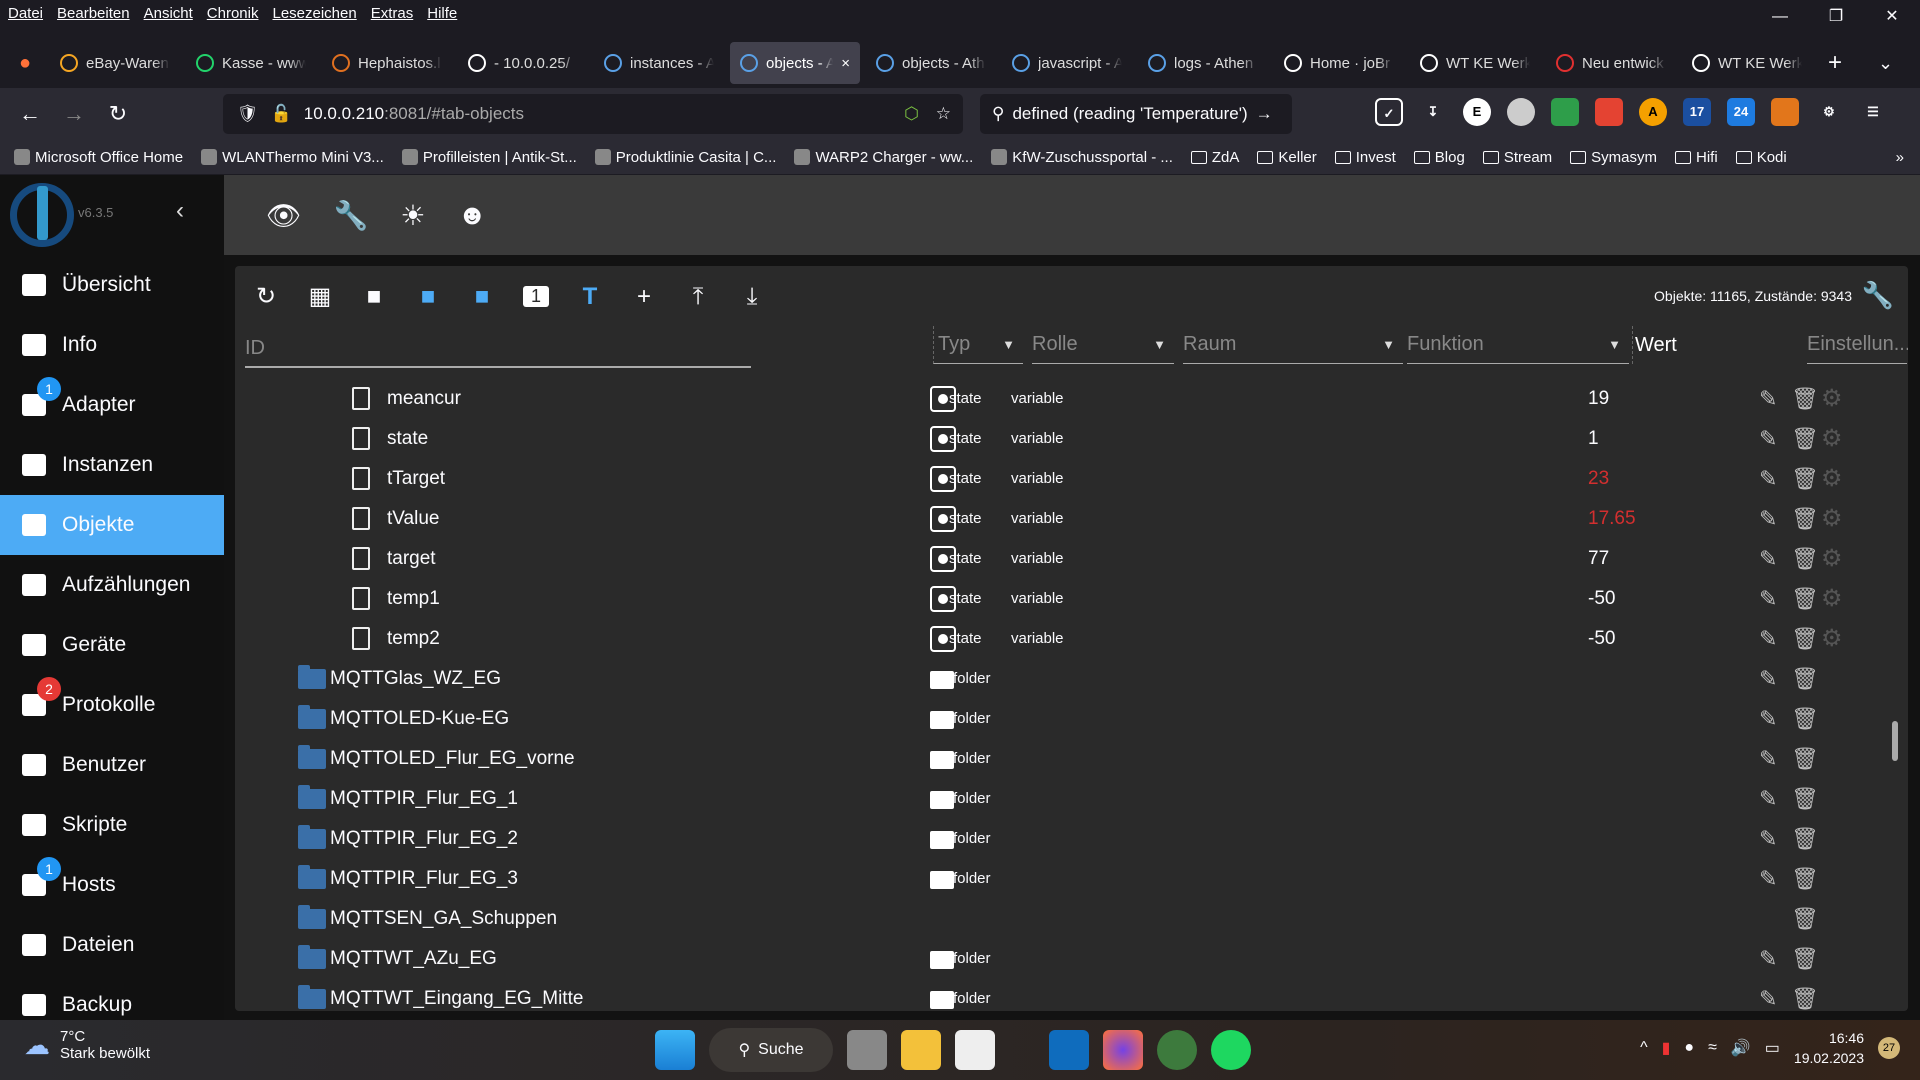  What do you see at coordinates (536, 296) in the screenshot?
I see `expand-one-level-icon: 1` at bounding box center [536, 296].